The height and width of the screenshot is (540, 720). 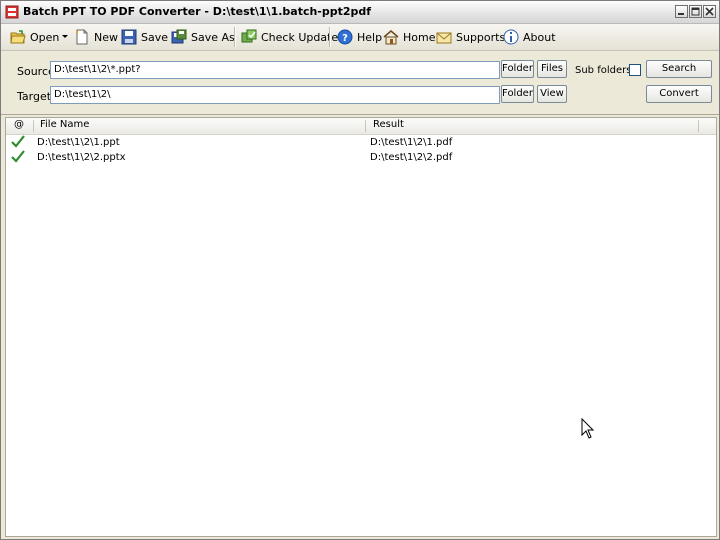 What do you see at coordinates (155, 37) in the screenshot?
I see `save-label: Save` at bounding box center [155, 37].